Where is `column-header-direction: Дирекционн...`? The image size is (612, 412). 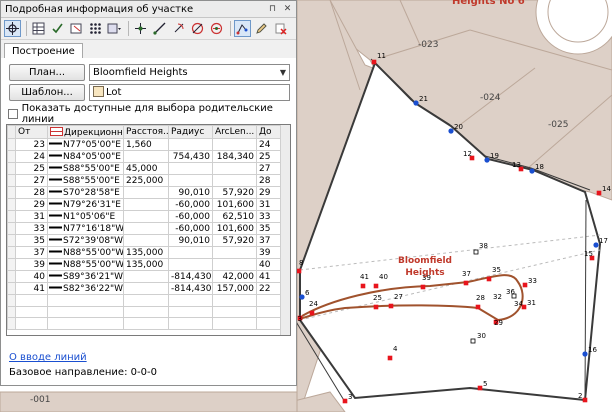
column-header-direction: Дирекционн... is located at coordinates (85, 132).